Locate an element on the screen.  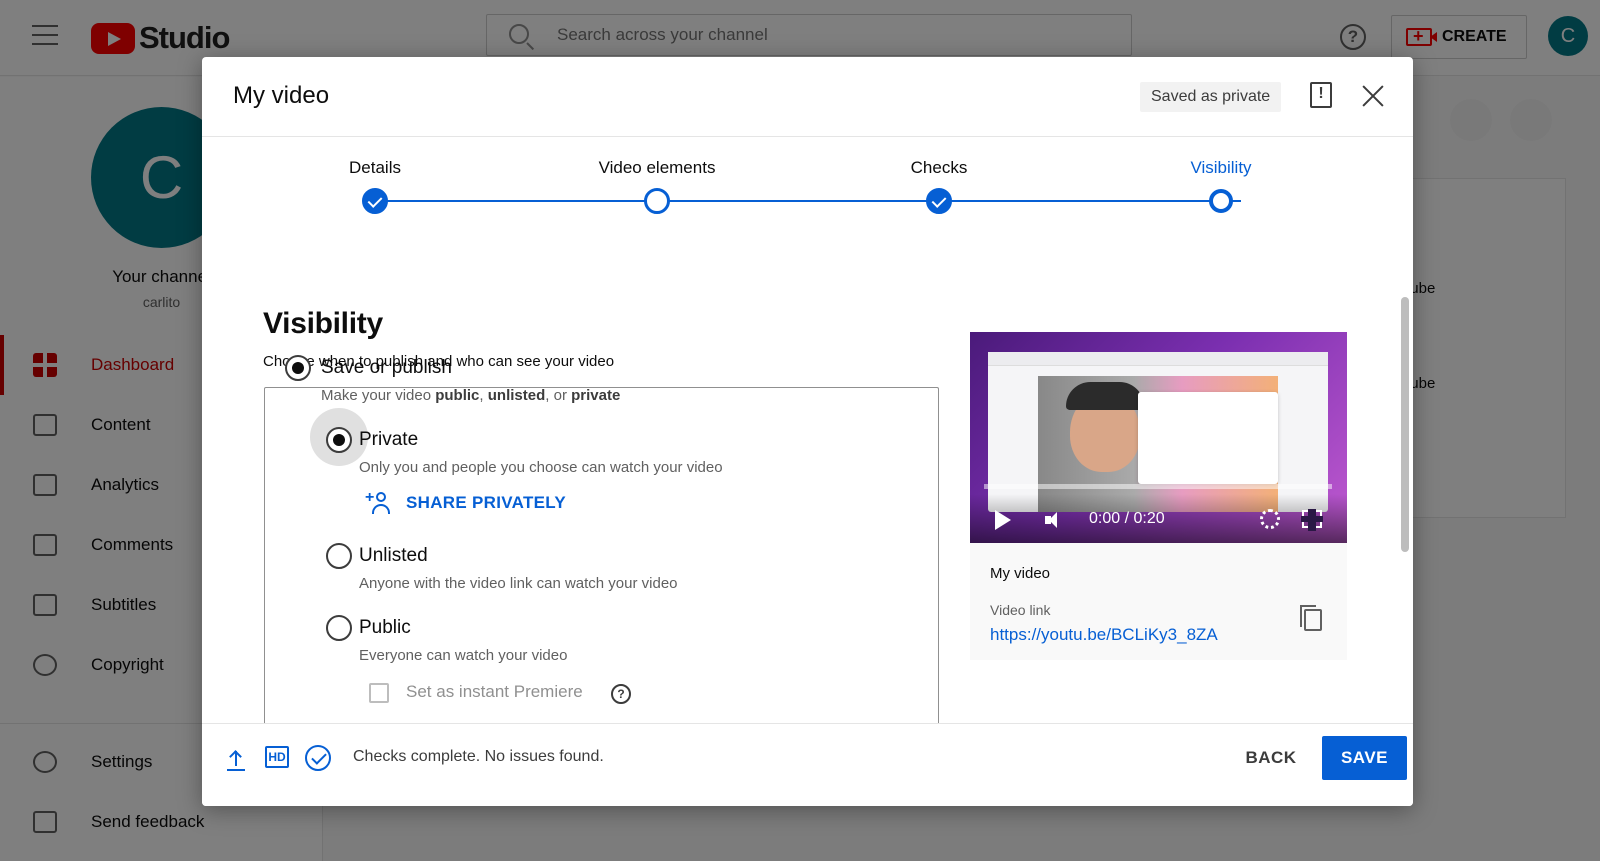
desc-public: public is located at coordinates (457, 395).